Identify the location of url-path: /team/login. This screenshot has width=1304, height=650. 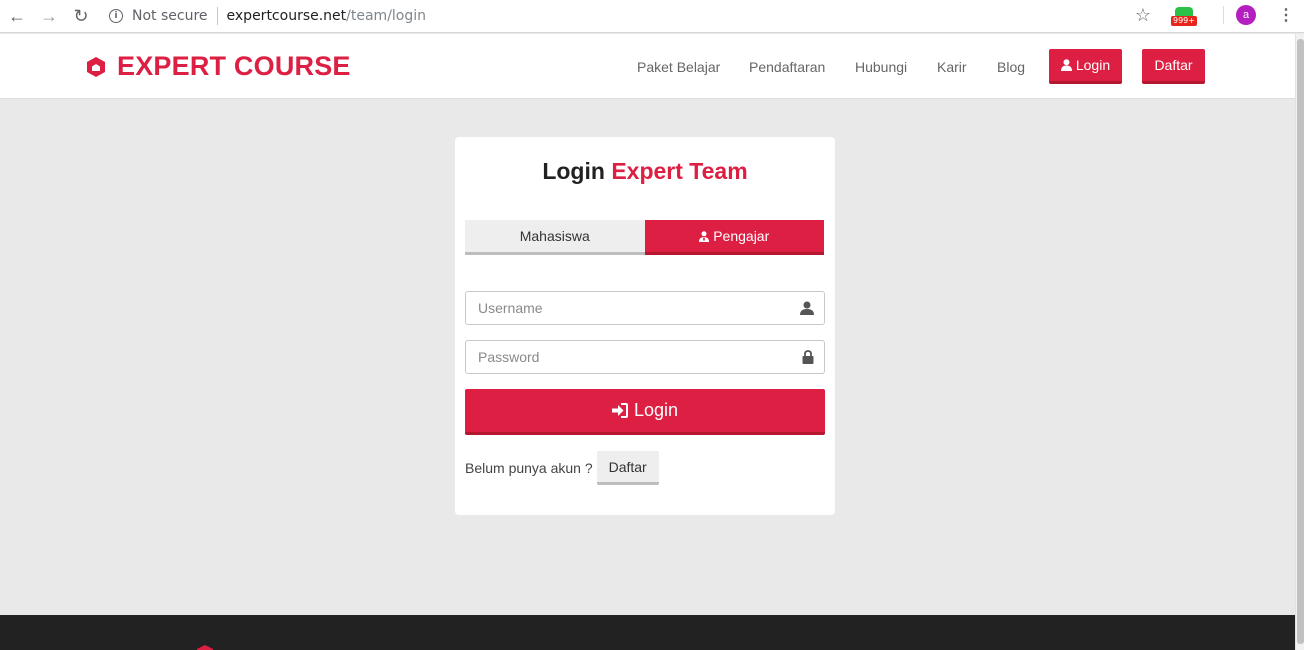
(386, 16).